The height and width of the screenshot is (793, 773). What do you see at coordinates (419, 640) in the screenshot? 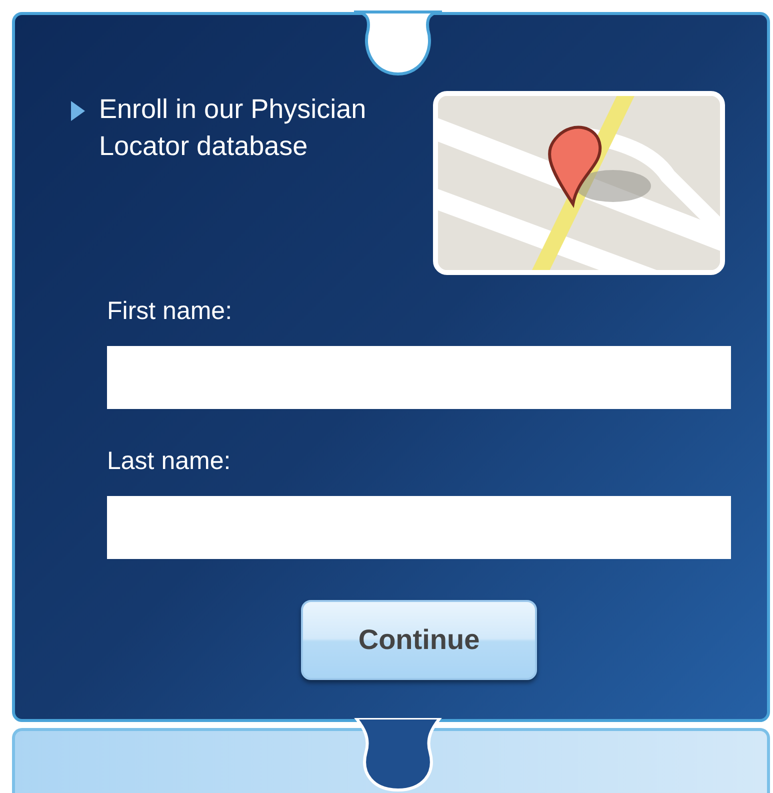
I see `continue-button: Continue` at bounding box center [419, 640].